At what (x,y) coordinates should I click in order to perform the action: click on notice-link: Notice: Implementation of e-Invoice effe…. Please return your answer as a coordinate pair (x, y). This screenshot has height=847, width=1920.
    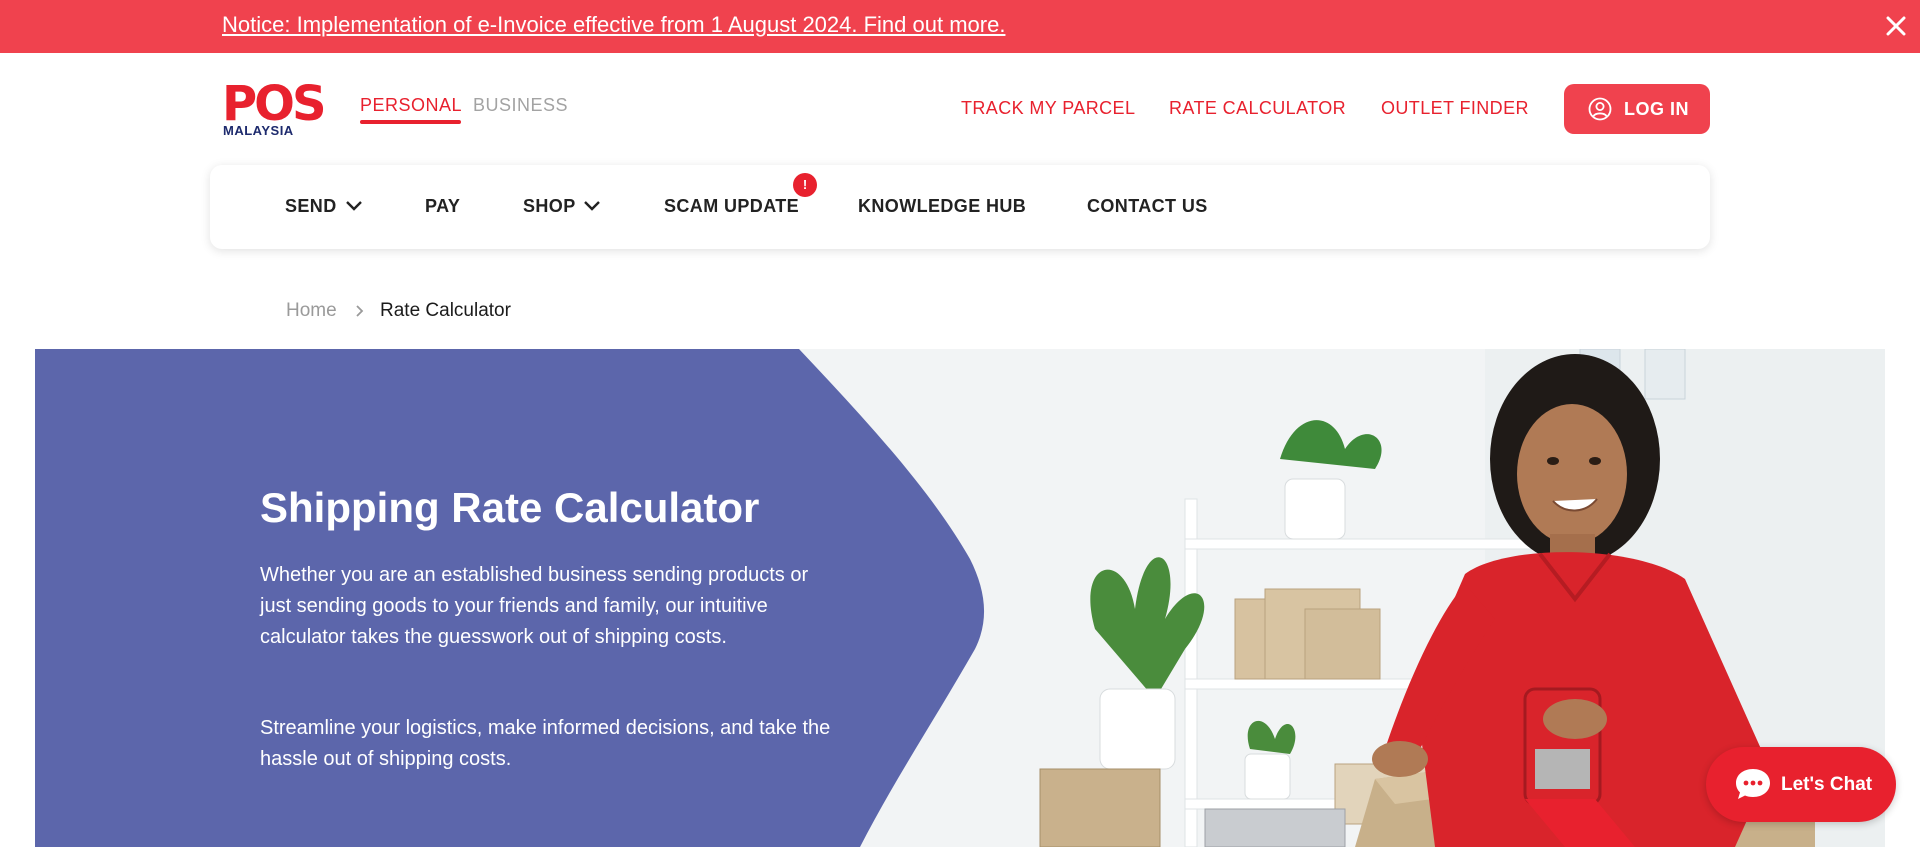
    Looking at the image, I should click on (613, 25).